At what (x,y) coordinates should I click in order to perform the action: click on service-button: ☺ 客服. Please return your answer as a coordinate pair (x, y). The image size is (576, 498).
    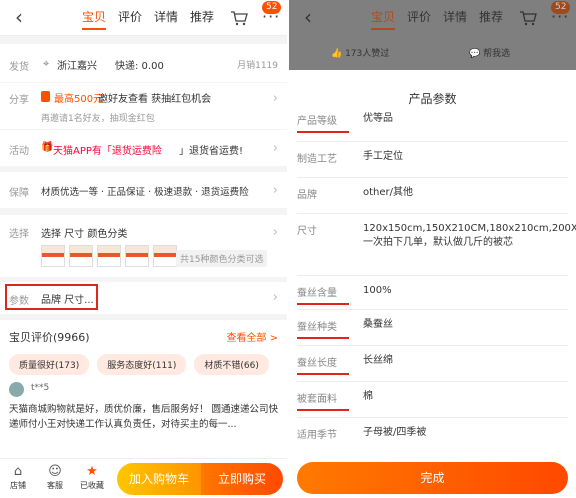
    Looking at the image, I should click on (55, 477).